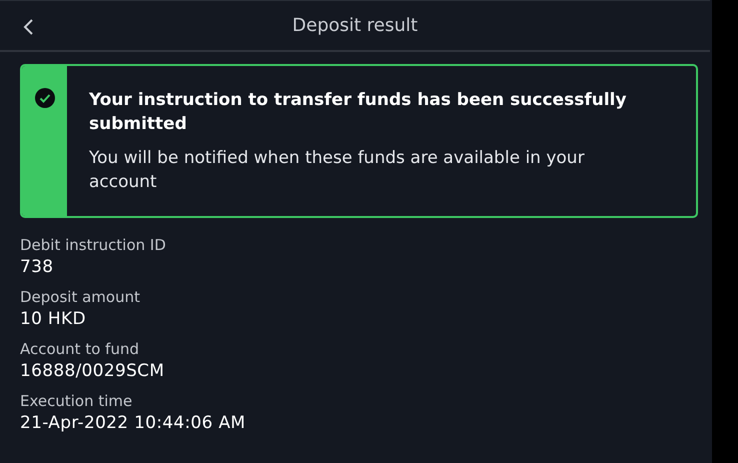  I want to click on field-label: Account to fund, so click(80, 349).